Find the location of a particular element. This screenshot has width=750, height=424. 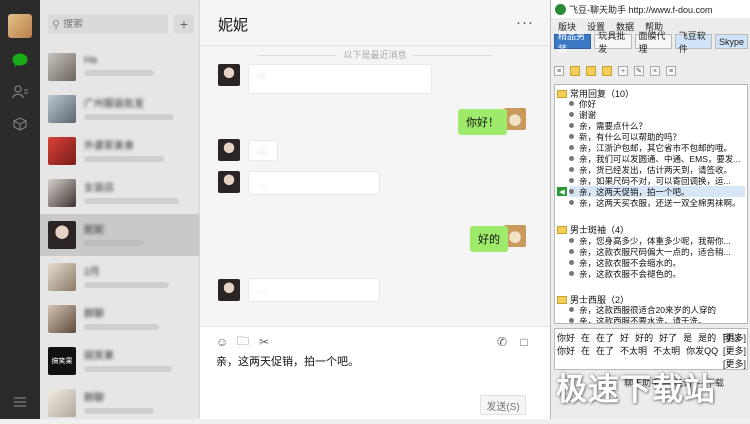

conversation-item-selected: 妮妮 is located at coordinates (119, 235).